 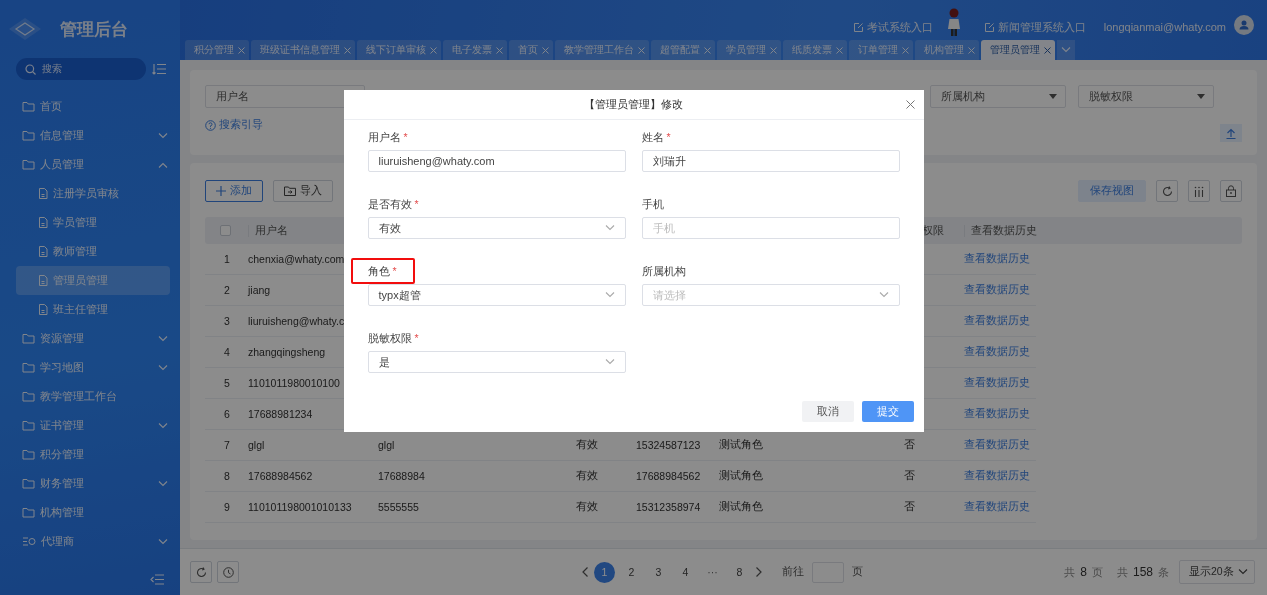 What do you see at coordinates (90, 106) in the screenshot?
I see `nav-item: 首页` at bounding box center [90, 106].